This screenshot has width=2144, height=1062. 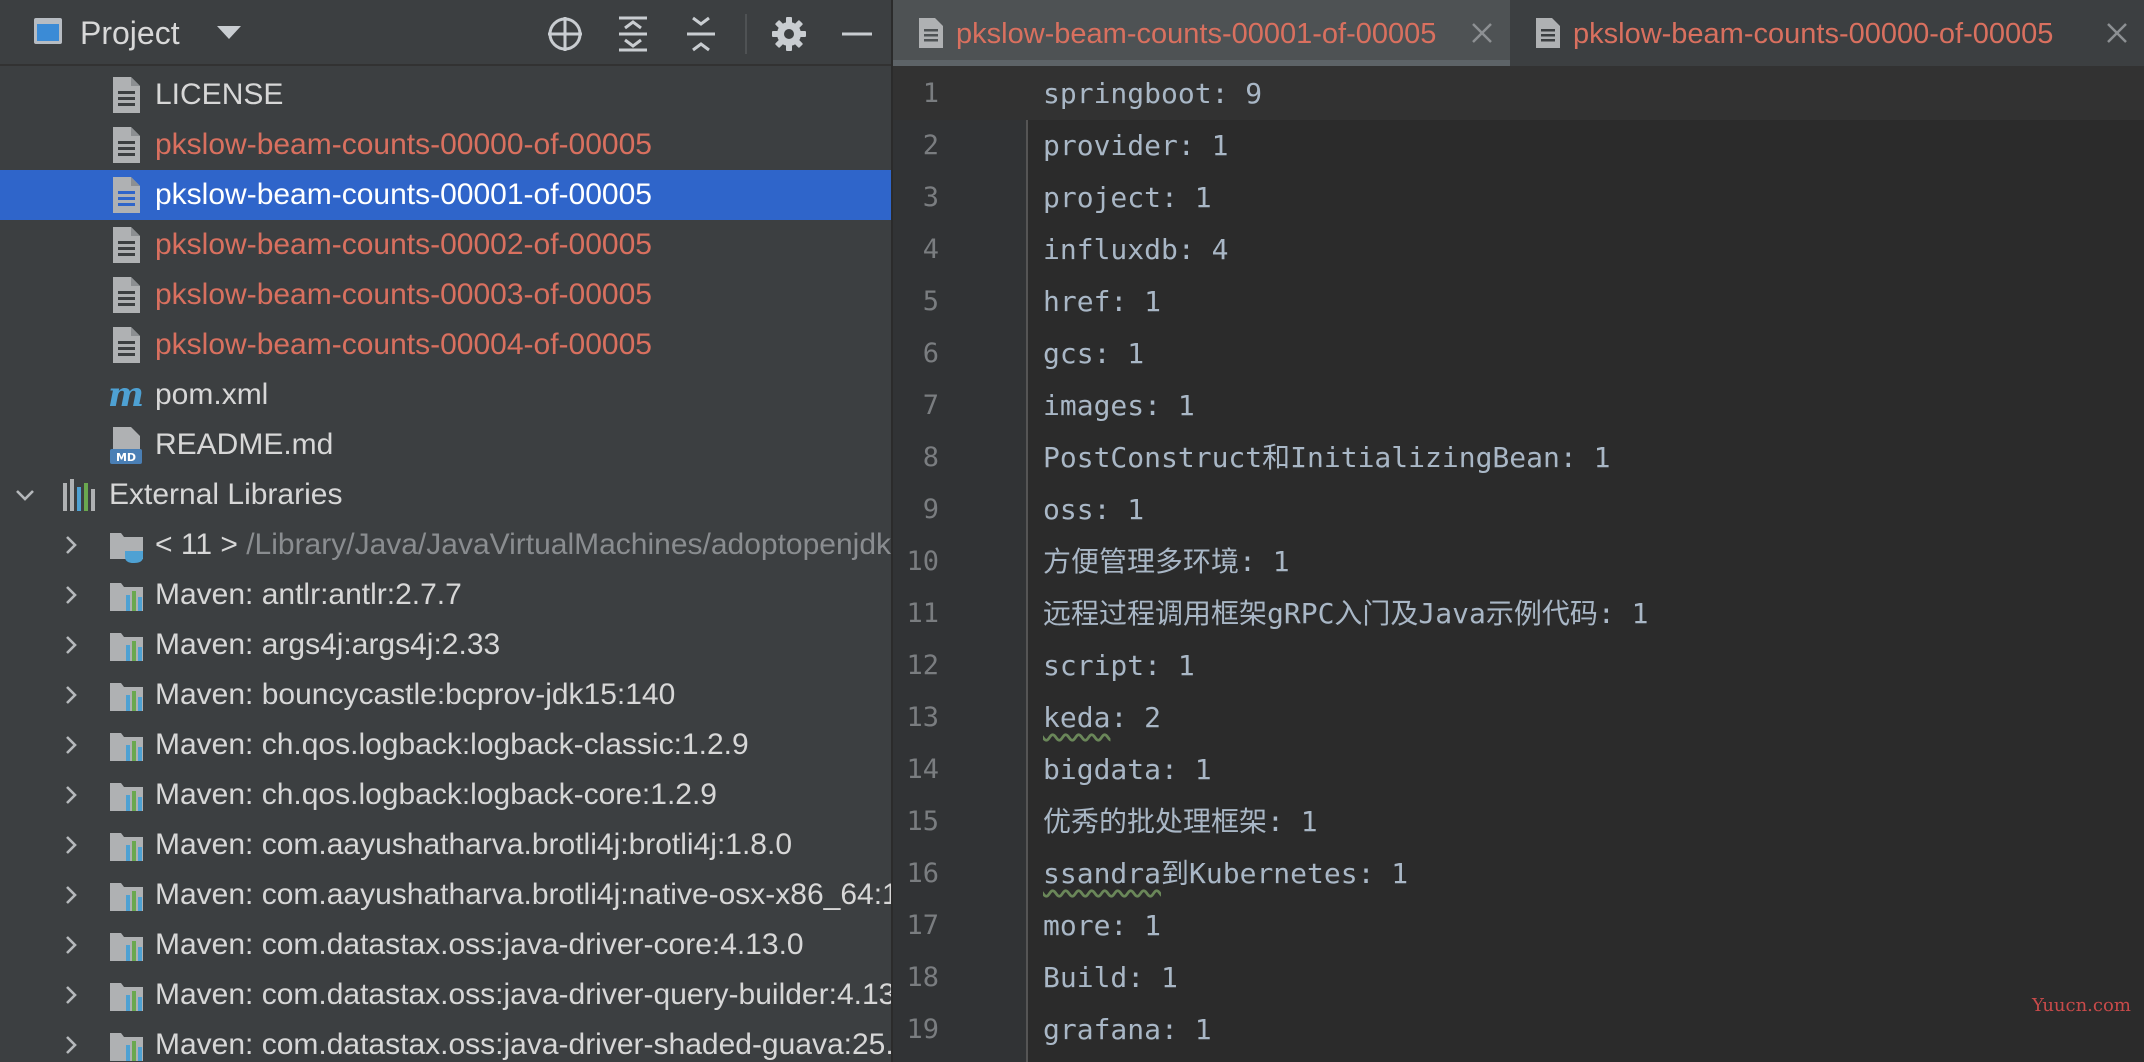 I want to click on spellcheck-underline: keda, so click(x=1077, y=717).